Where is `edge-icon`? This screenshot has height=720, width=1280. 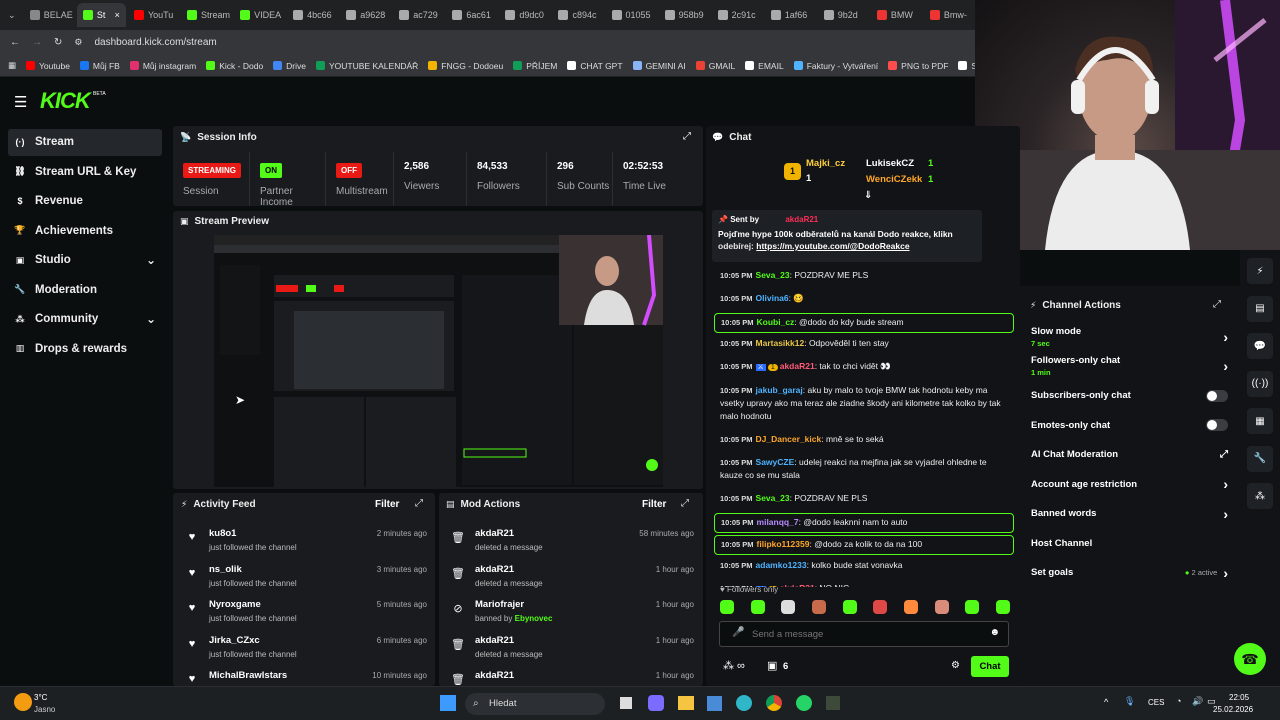 edge-icon is located at coordinates (744, 703).